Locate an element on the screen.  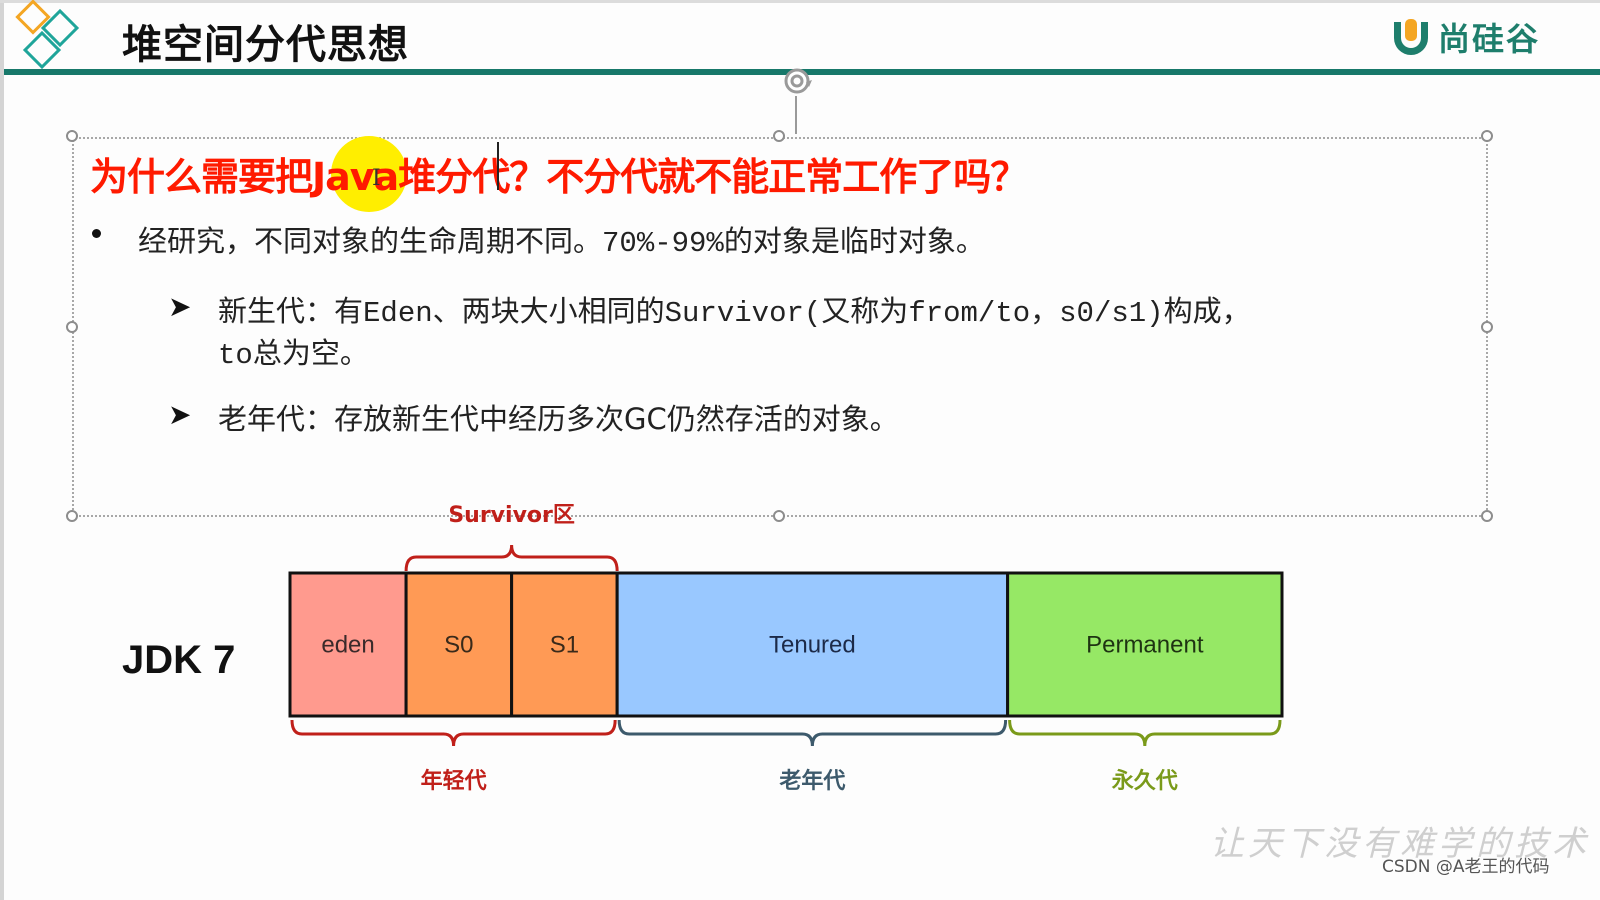
generation-1-brace is located at coordinates (812, 733).